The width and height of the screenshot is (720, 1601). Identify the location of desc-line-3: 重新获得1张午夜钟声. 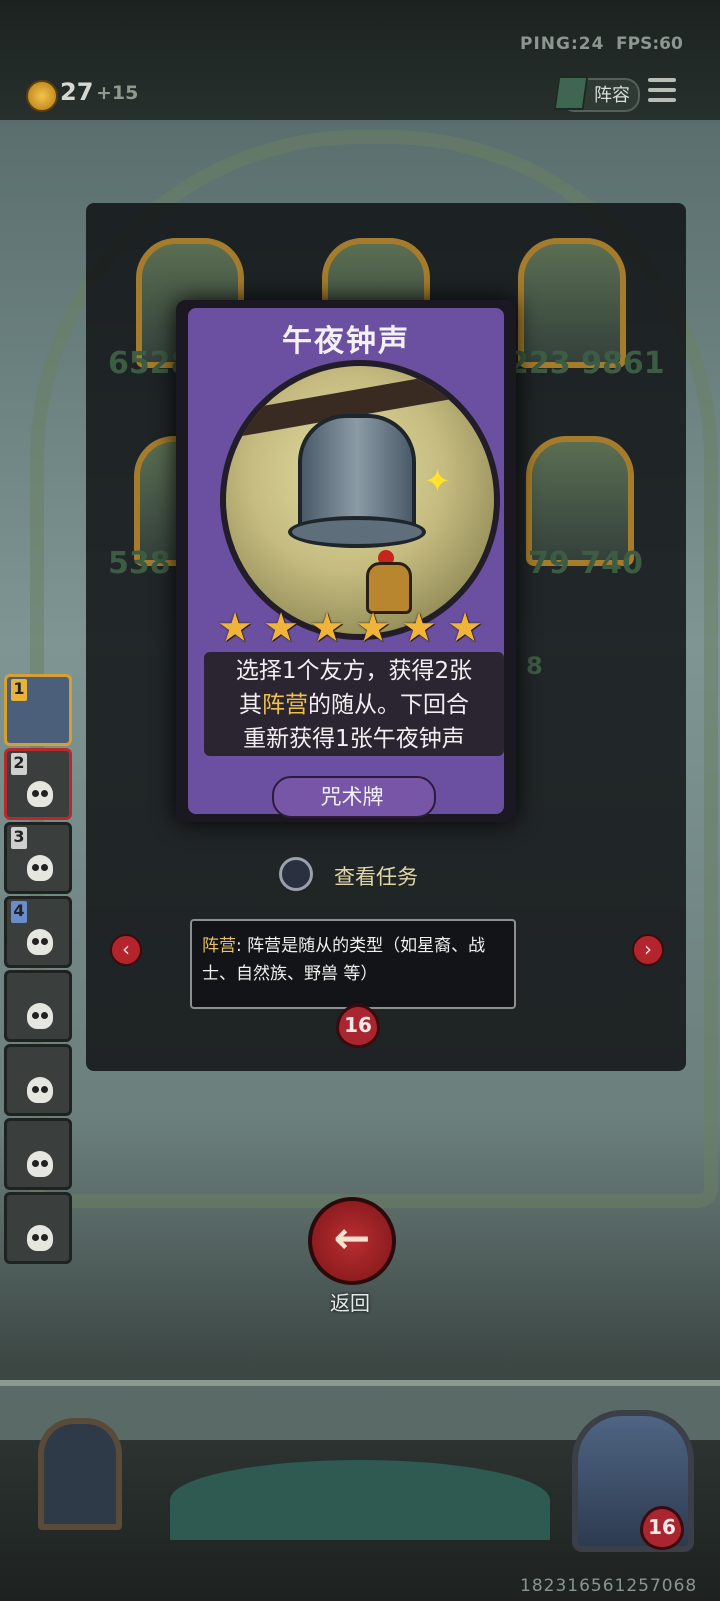
(354, 739).